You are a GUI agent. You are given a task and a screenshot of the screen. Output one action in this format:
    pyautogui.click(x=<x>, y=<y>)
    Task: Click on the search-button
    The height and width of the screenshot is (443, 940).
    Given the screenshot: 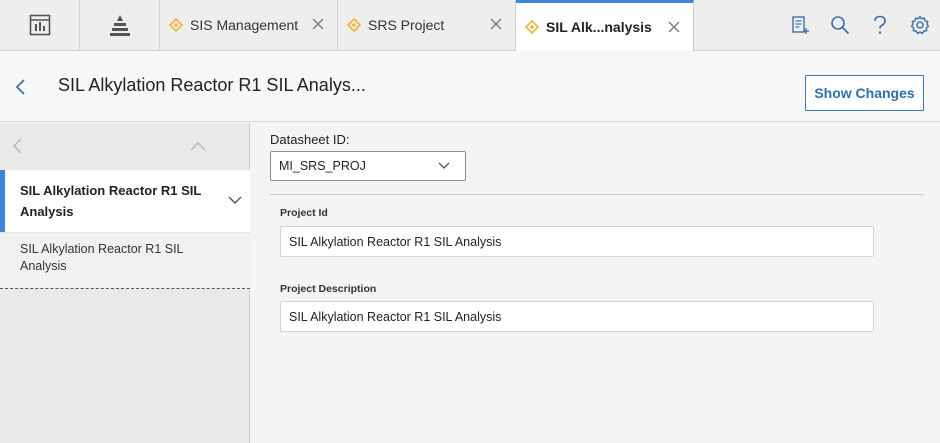 What is the action you would take?
    pyautogui.click(x=840, y=25)
    